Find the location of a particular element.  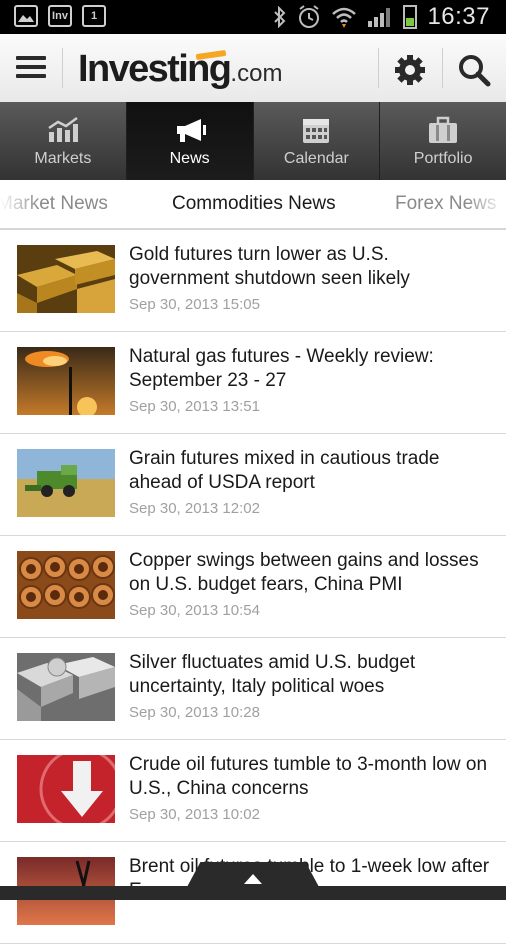

sub-tabs: Market News Commodities News Forex News is located at coordinates (253, 205).